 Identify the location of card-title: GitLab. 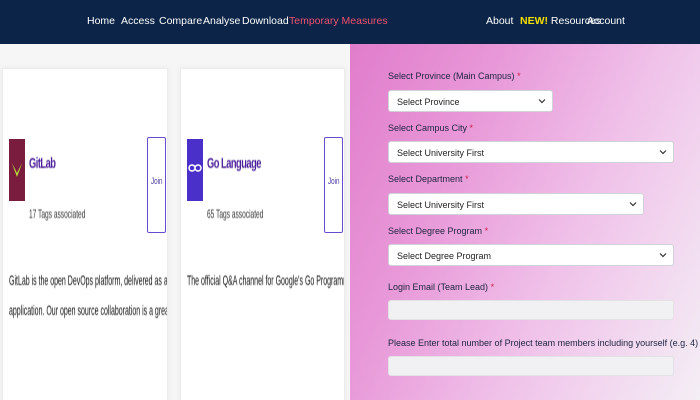
(42, 163).